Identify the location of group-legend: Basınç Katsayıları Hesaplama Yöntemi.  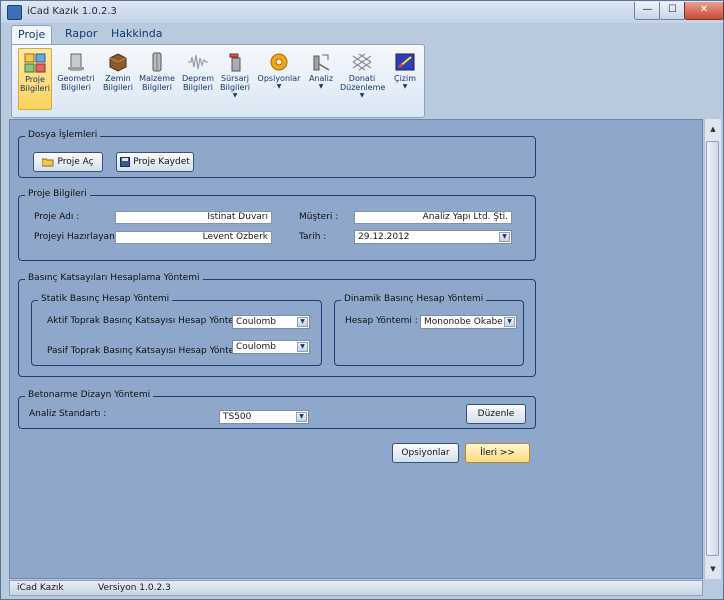
(114, 278).